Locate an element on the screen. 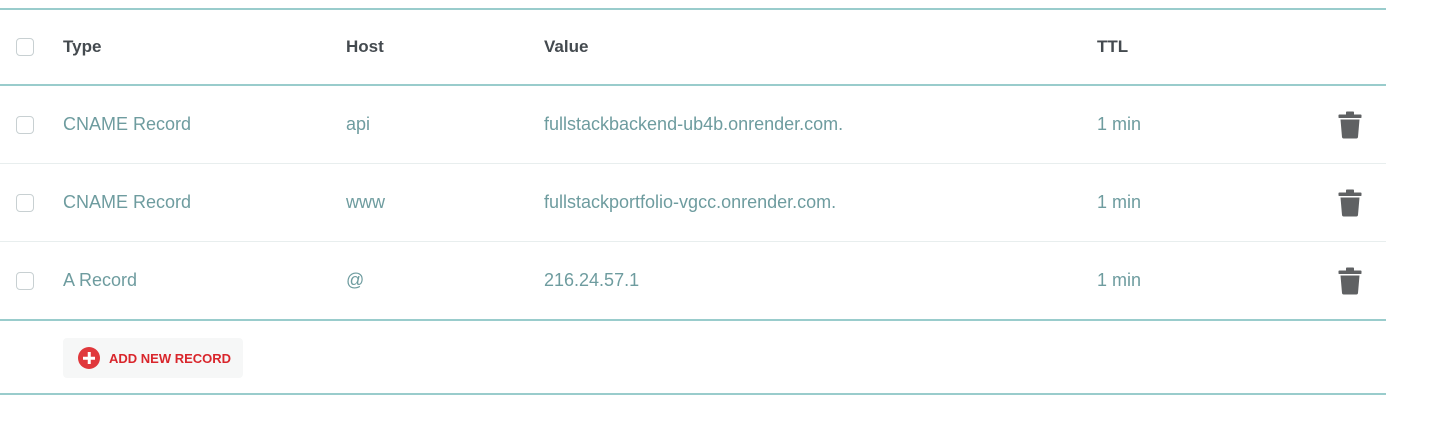 The height and width of the screenshot is (421, 1440). record-value: fullstackbackend-ub4b.onrender.com. is located at coordinates (693, 124).